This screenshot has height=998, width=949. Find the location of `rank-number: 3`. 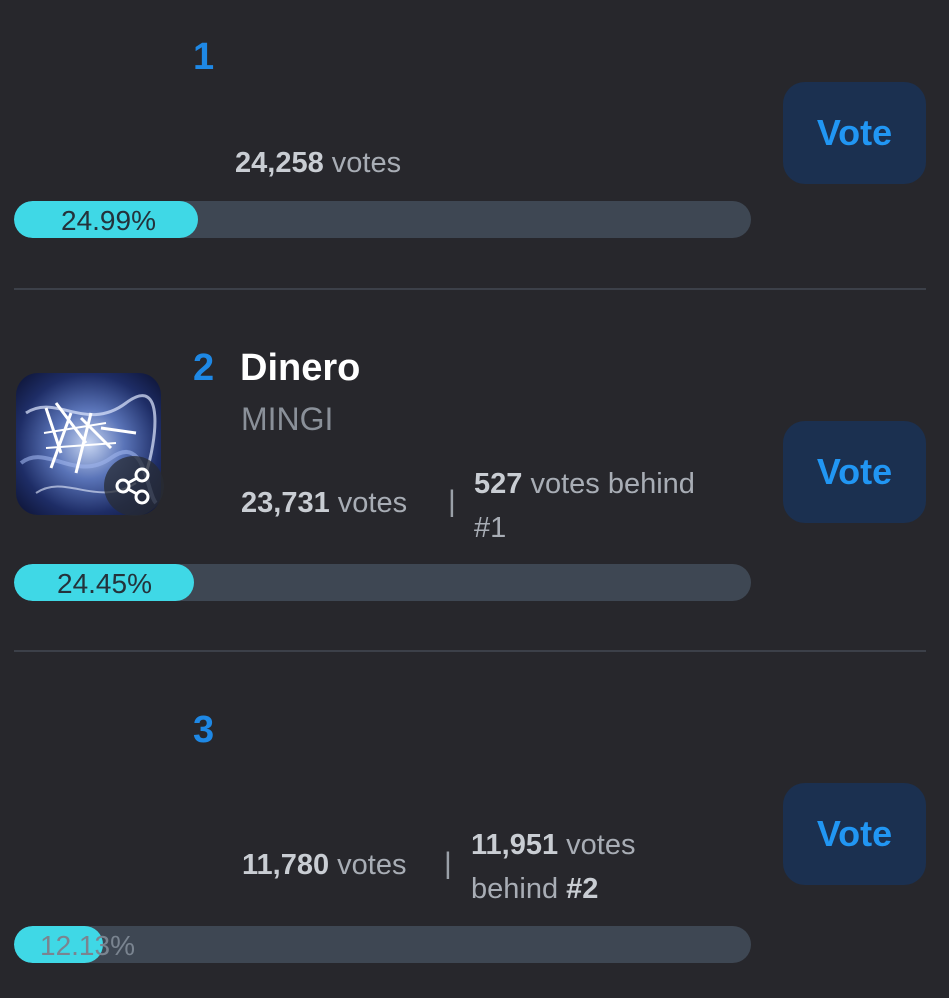

rank-number: 3 is located at coordinates (204, 730).